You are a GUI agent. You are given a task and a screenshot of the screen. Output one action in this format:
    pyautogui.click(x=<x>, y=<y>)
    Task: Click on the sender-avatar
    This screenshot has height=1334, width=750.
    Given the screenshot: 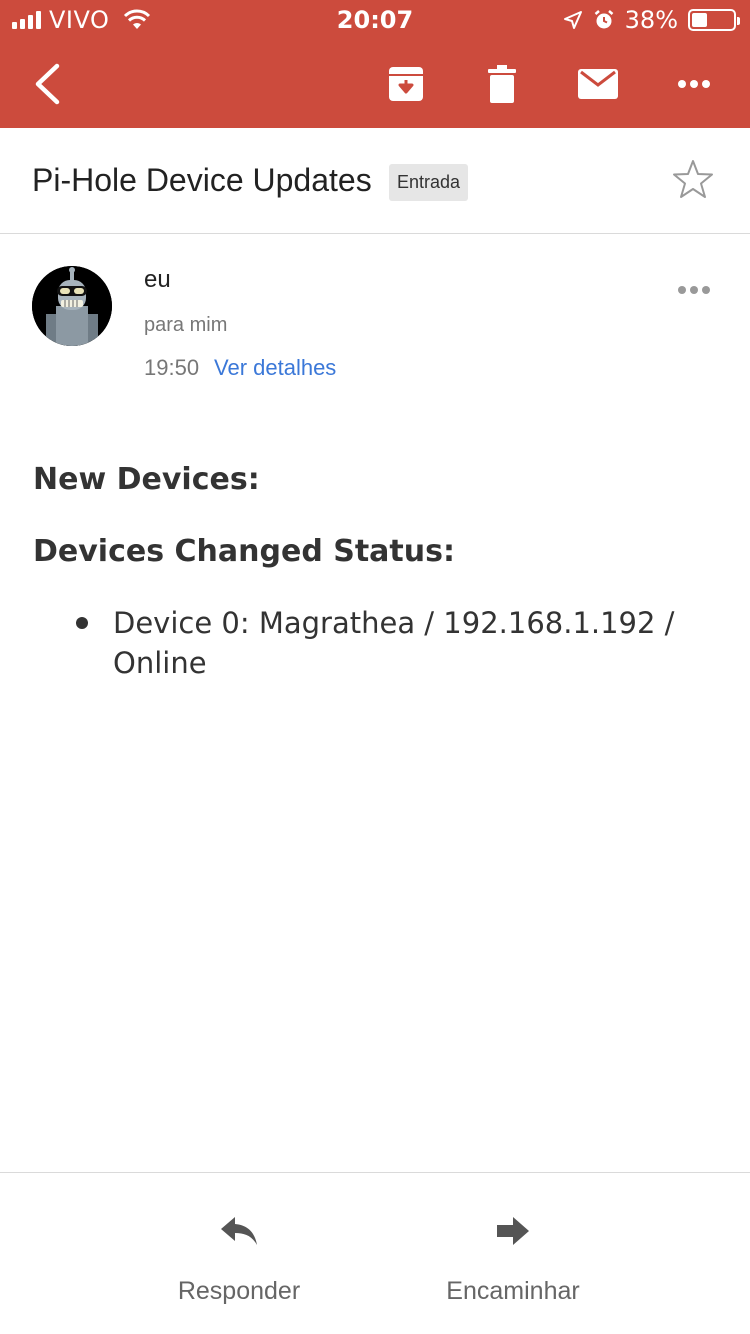 What is the action you would take?
    pyautogui.click(x=72, y=306)
    